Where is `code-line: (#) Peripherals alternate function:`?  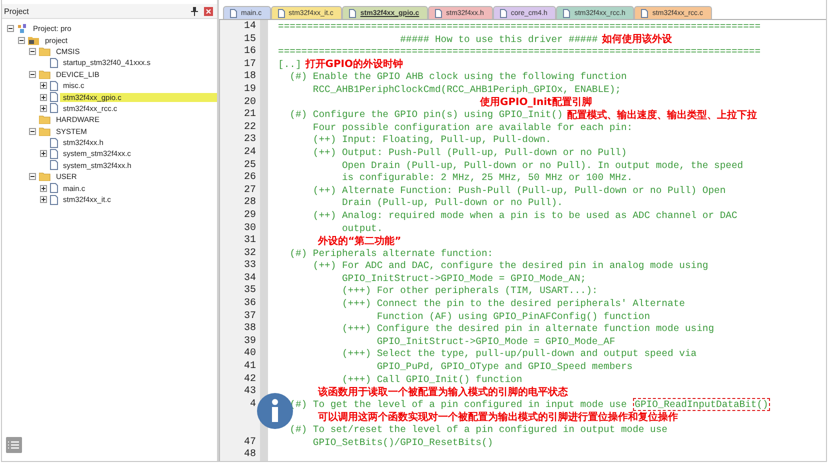
code-line: (#) Peripherals alternate function: is located at coordinates (391, 253).